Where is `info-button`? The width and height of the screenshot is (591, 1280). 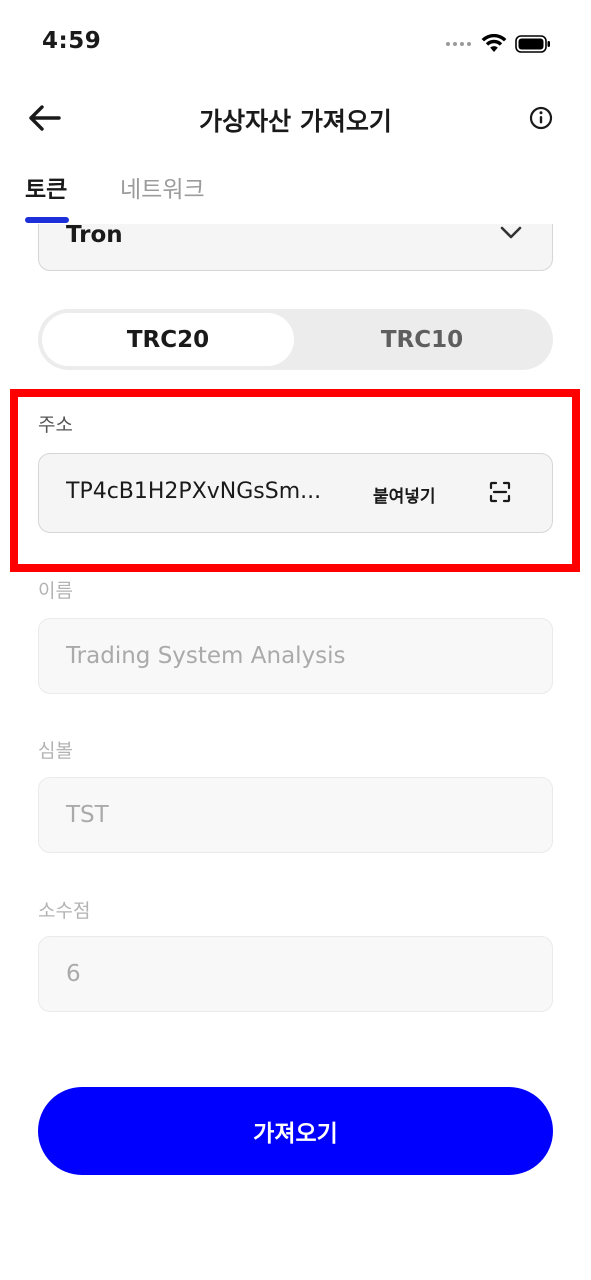
info-button is located at coordinates (541, 118).